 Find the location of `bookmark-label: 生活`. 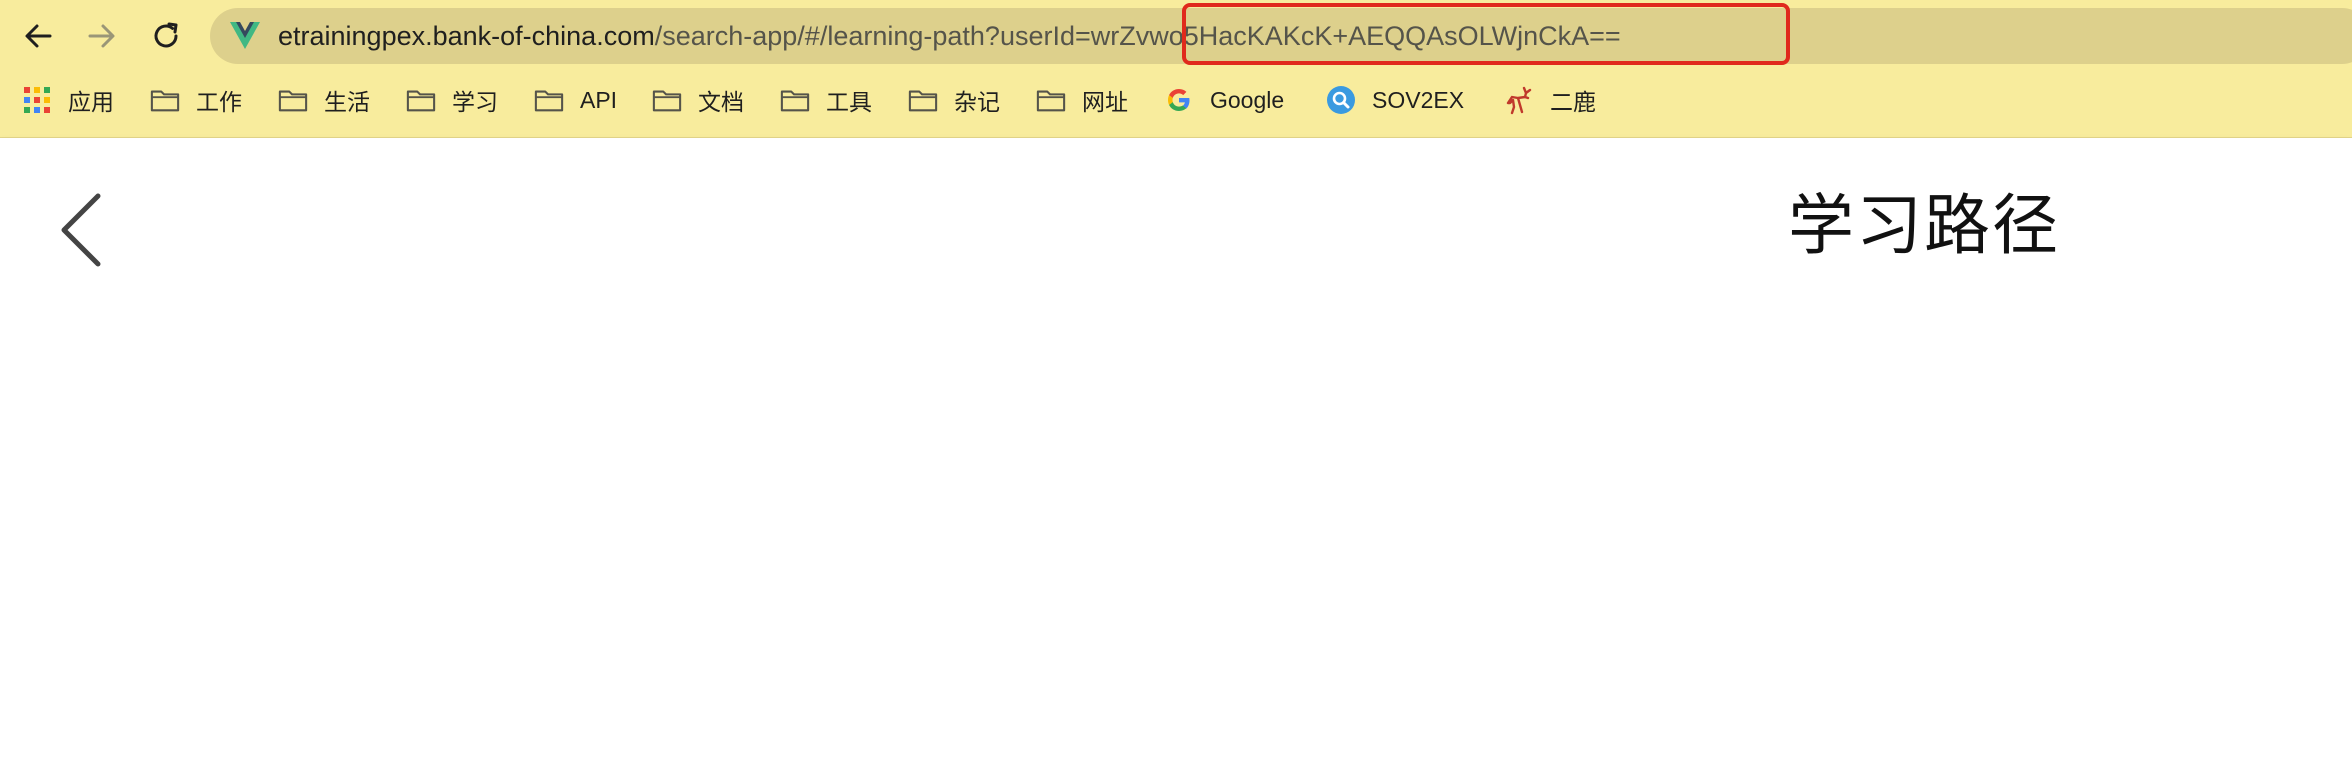

bookmark-label: 生活 is located at coordinates (347, 102).